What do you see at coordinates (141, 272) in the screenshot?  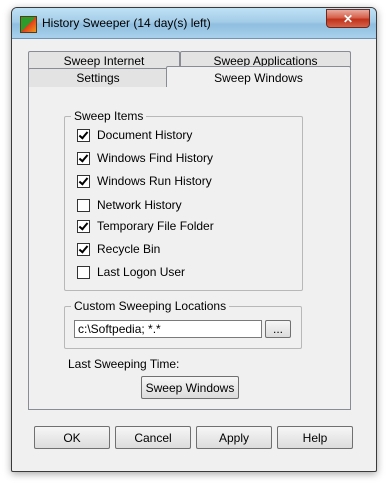 I see `checkbox-label: Last Logon User` at bounding box center [141, 272].